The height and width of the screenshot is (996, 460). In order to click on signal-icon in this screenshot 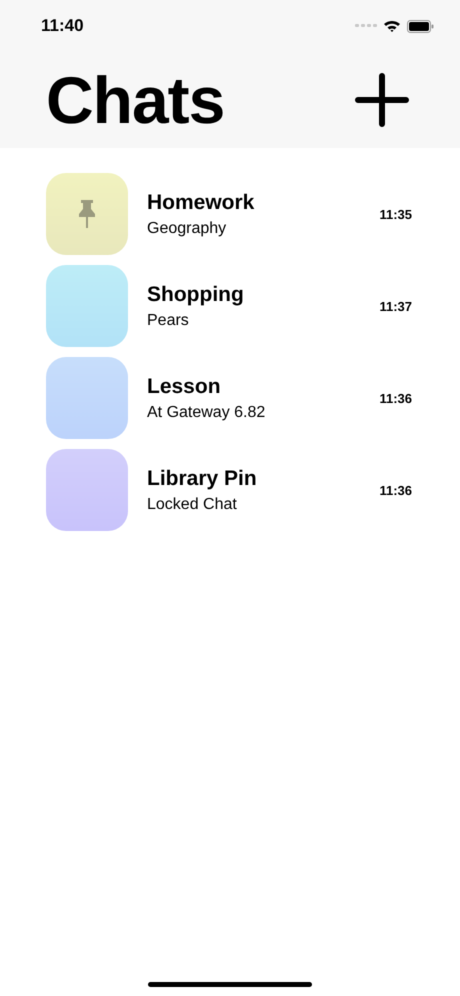, I will do `click(366, 26)`.